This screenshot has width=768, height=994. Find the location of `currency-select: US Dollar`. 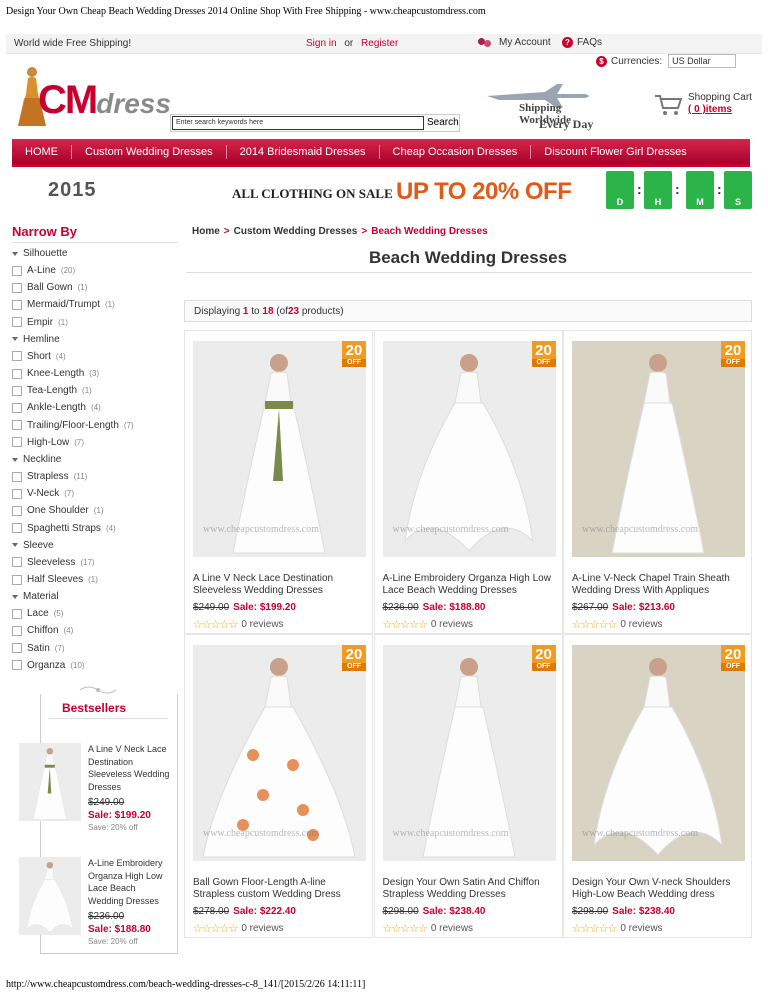

currency-select: US Dollar is located at coordinates (702, 61).